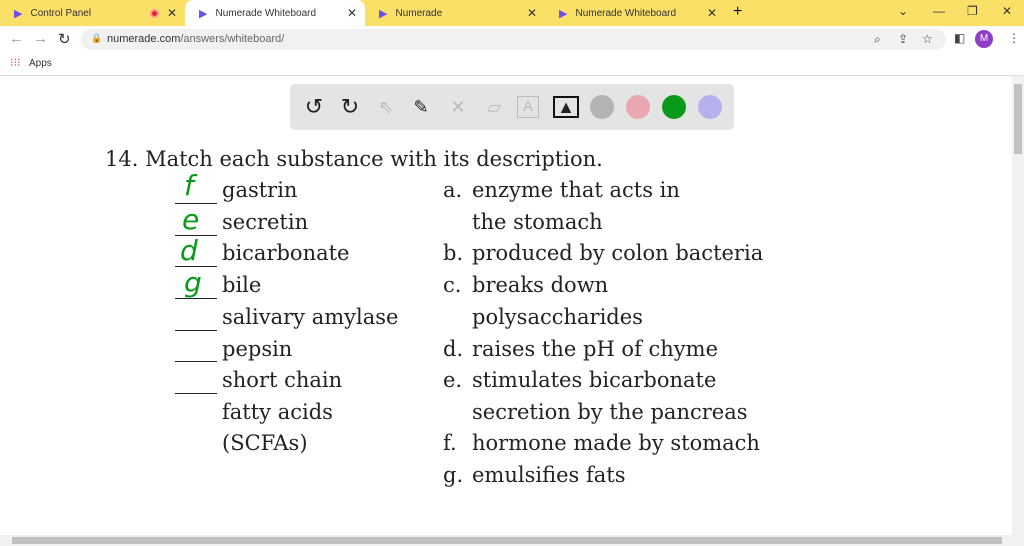  What do you see at coordinates (286, 253) in the screenshot?
I see `substance-item: bicarbonate` at bounding box center [286, 253].